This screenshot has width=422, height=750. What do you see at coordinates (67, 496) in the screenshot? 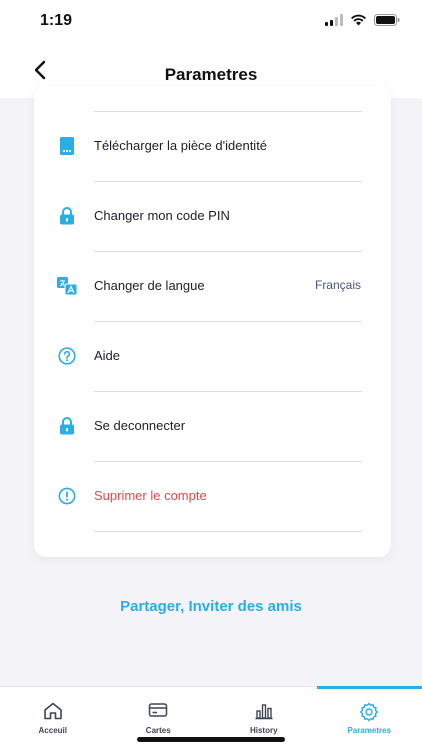
I see `alert-icon` at bounding box center [67, 496].